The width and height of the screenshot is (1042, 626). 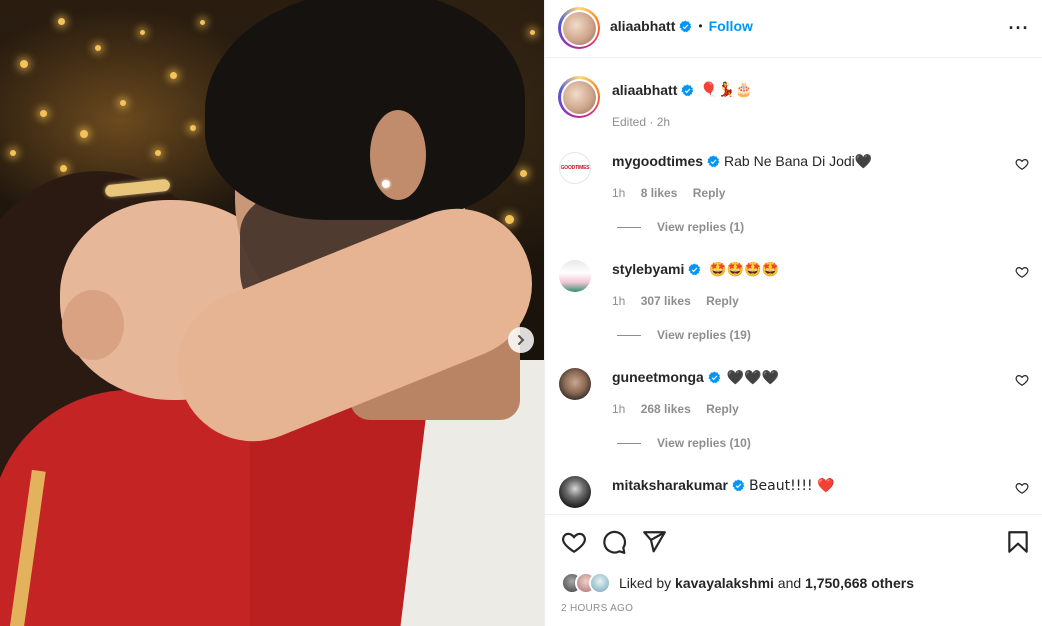 I want to click on commenter-username: stylebyami, so click(x=648, y=269).